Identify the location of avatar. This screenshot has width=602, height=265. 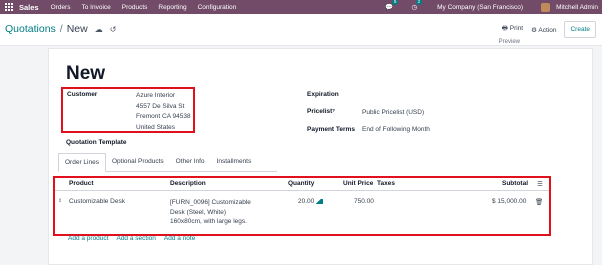
(546, 7).